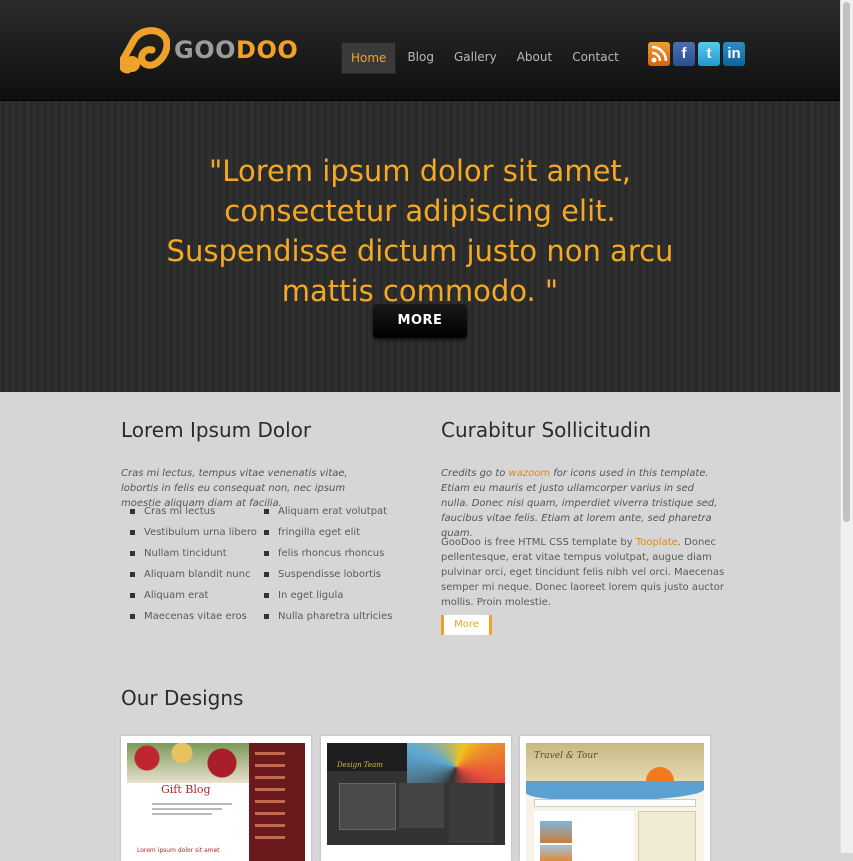 The width and height of the screenshot is (853, 861). Describe the element at coordinates (734, 54) in the screenshot. I see `linkedin-icon: in` at that location.